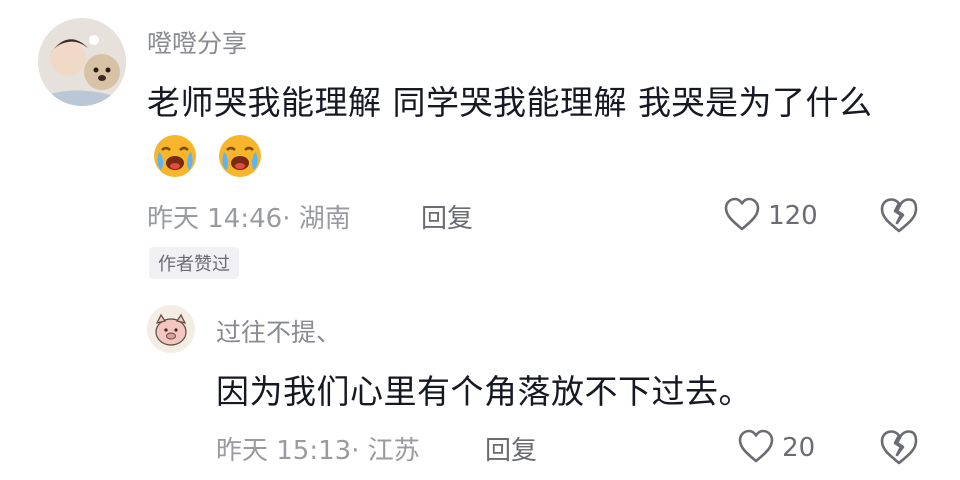 This screenshot has height=480, width=960. I want to click on reply-reply-button: 回复, so click(511, 448).